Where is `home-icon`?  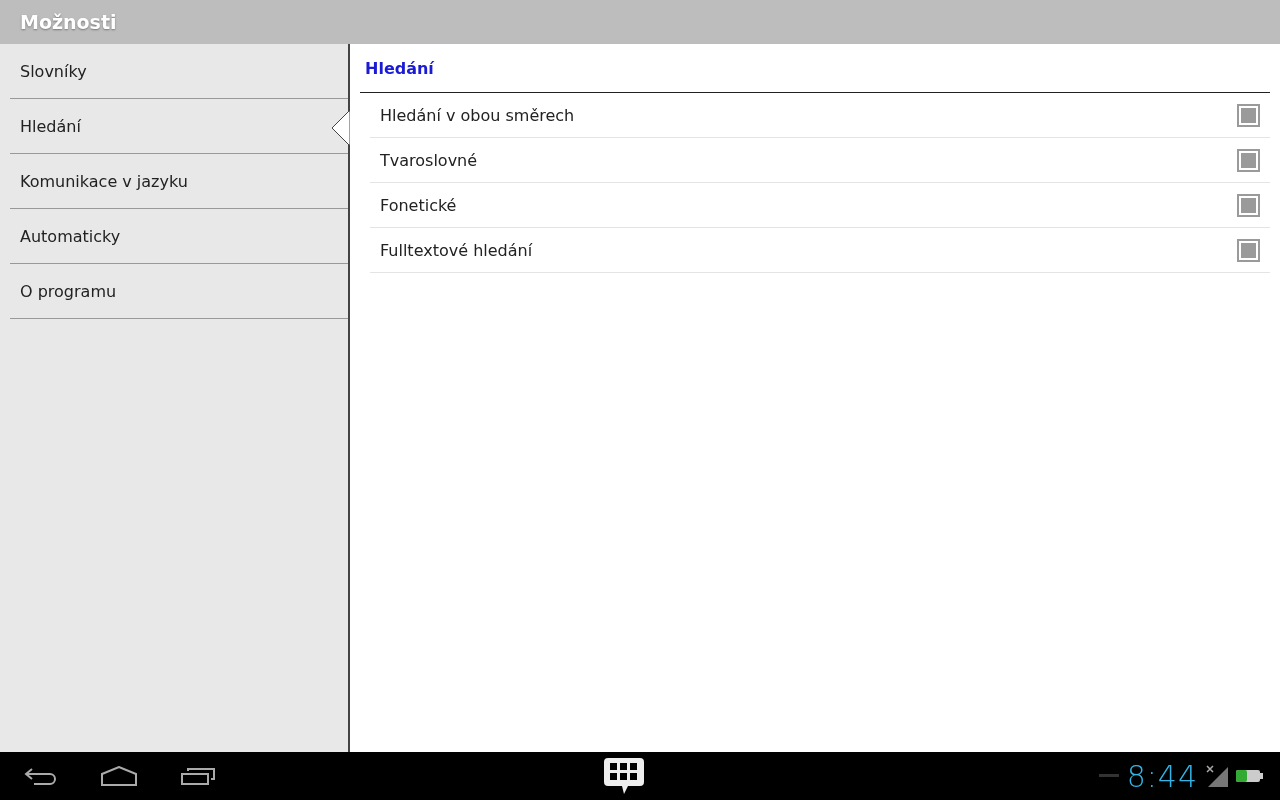
home-icon is located at coordinates (119, 776).